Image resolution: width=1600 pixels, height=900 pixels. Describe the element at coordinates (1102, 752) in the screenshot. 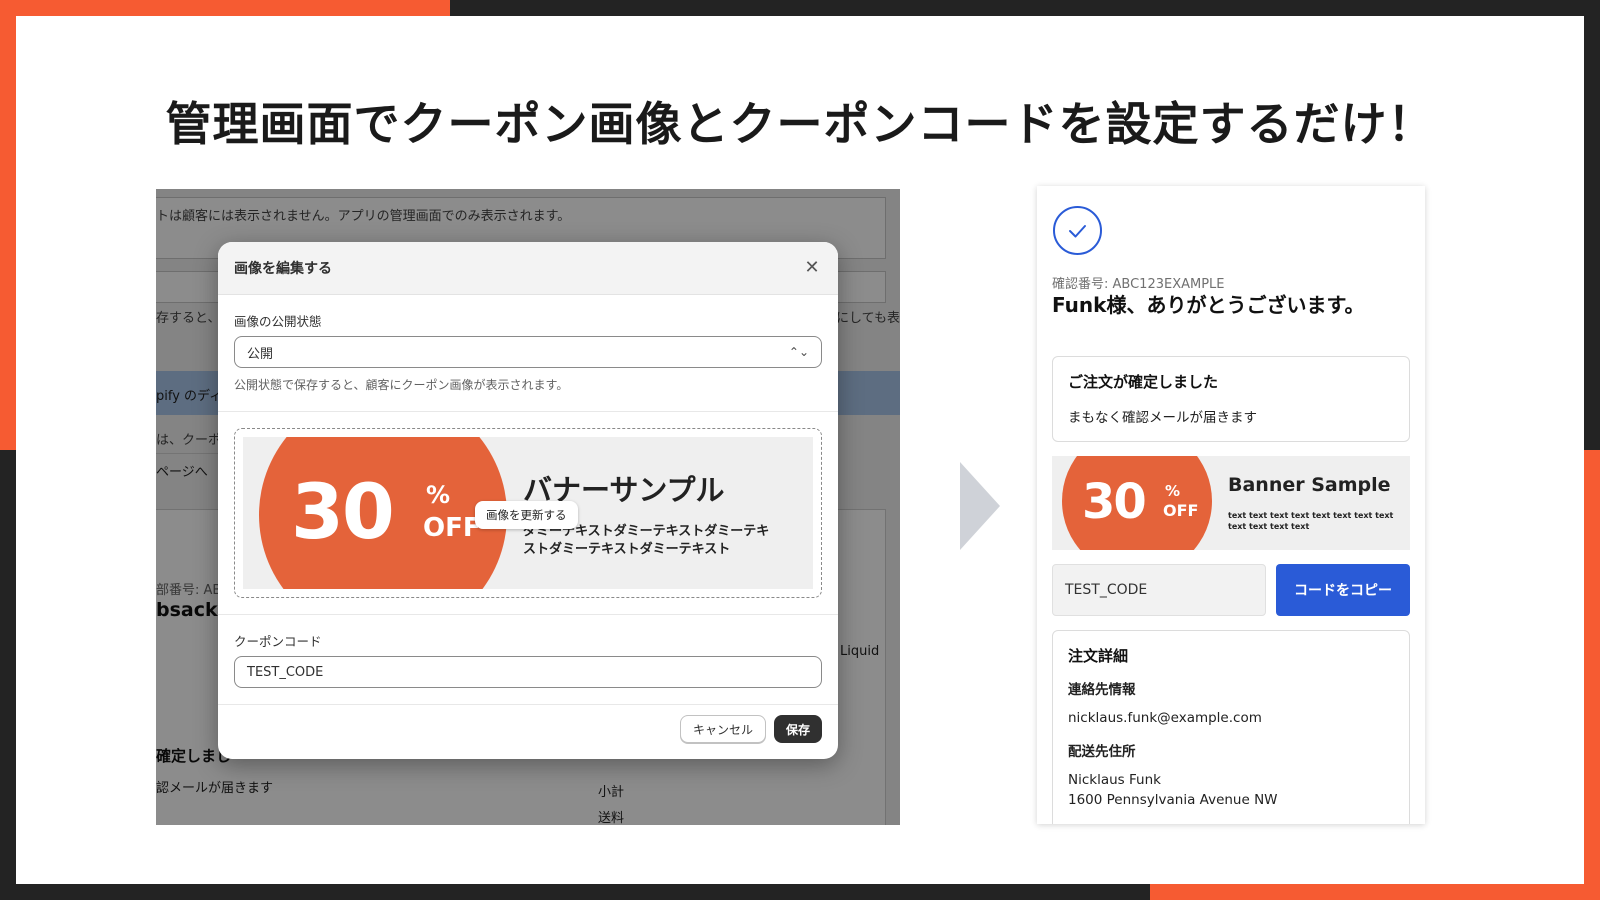

I see `shipping-label: 配送先住所` at that location.